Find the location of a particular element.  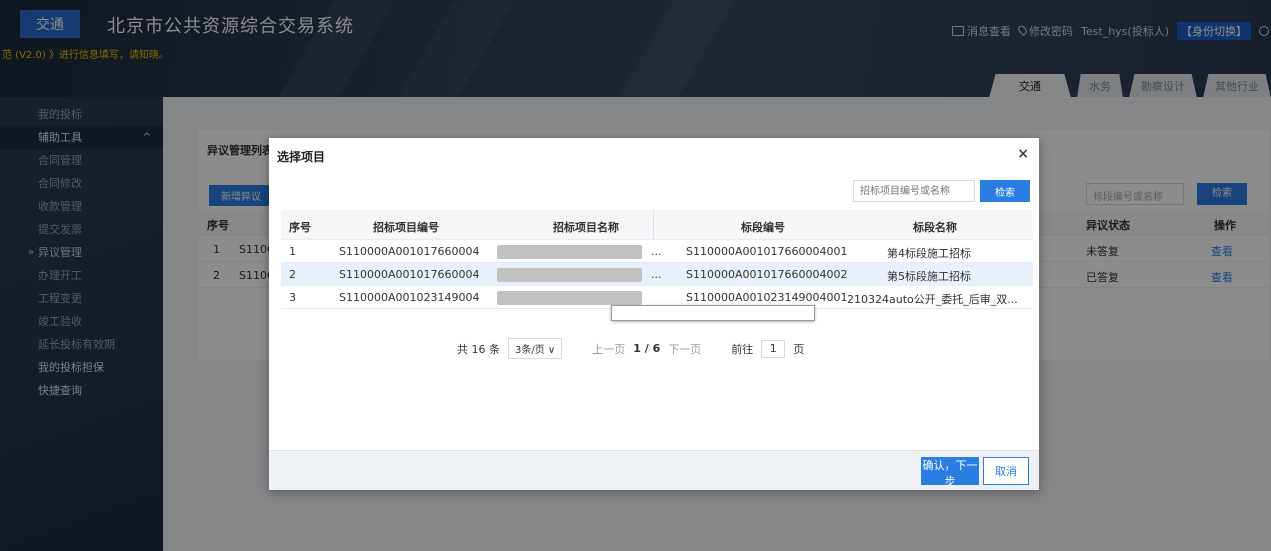

page-unit: 页 is located at coordinates (799, 349).